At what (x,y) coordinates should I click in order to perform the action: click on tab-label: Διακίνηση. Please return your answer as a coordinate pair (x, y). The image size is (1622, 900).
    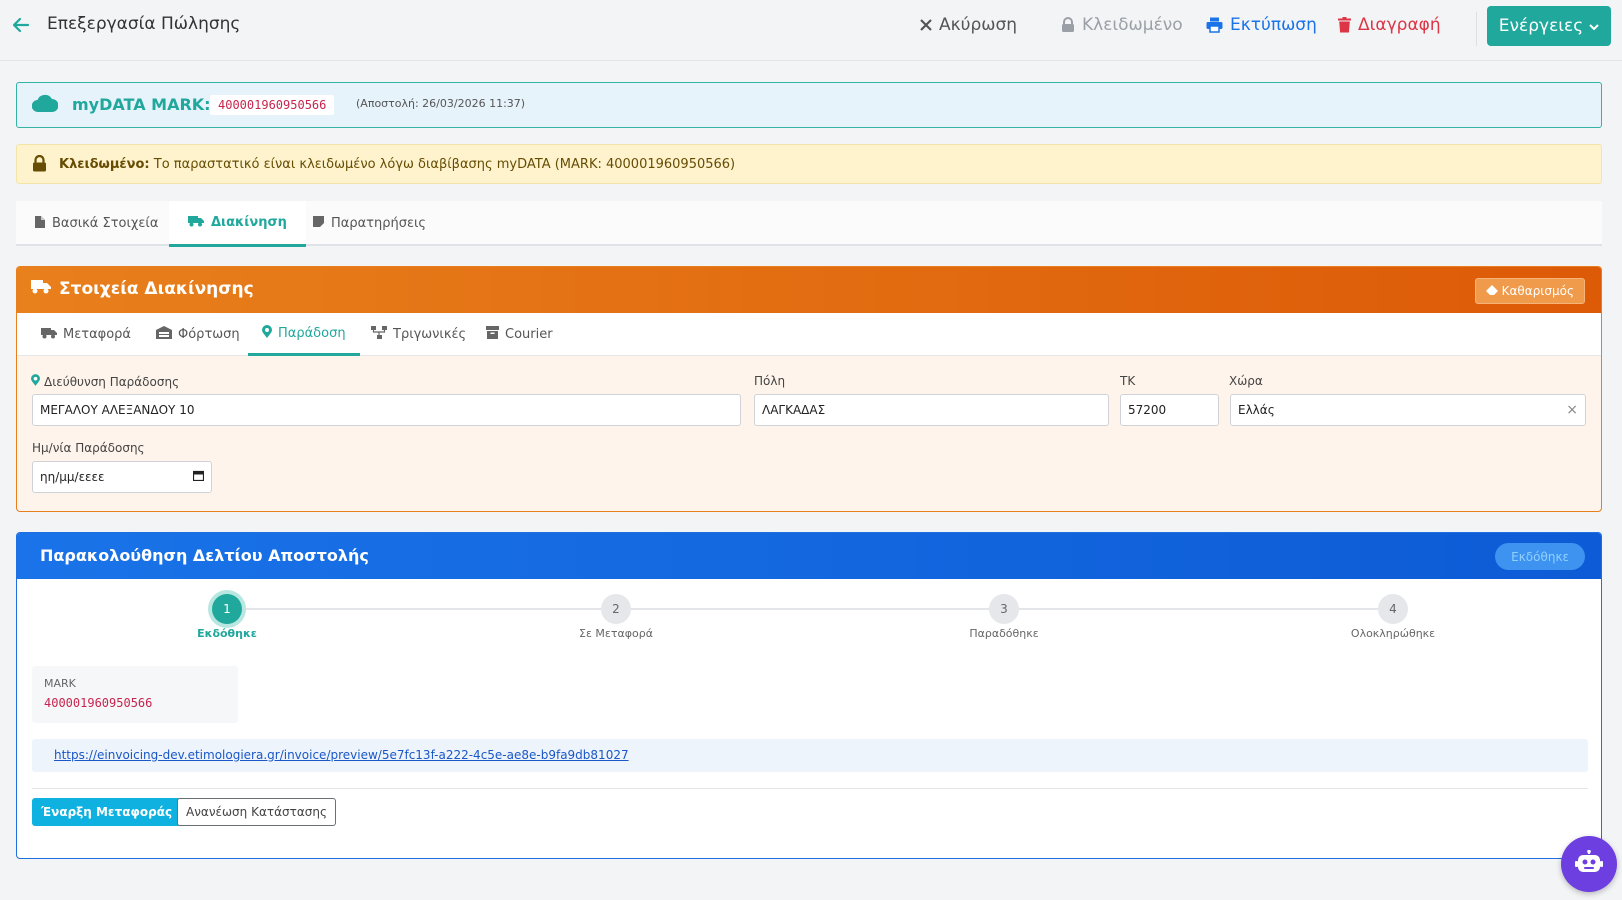
    Looking at the image, I should click on (249, 222).